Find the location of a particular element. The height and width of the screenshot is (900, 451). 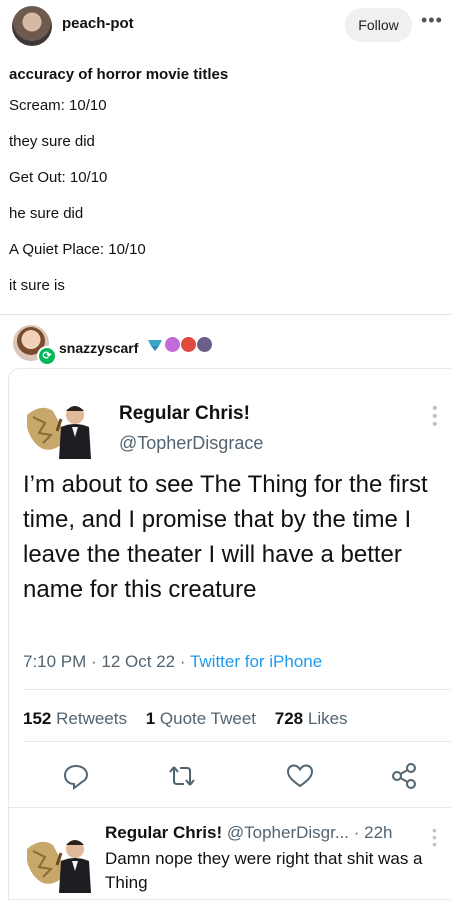

retweet-icon is located at coordinates (182, 776).